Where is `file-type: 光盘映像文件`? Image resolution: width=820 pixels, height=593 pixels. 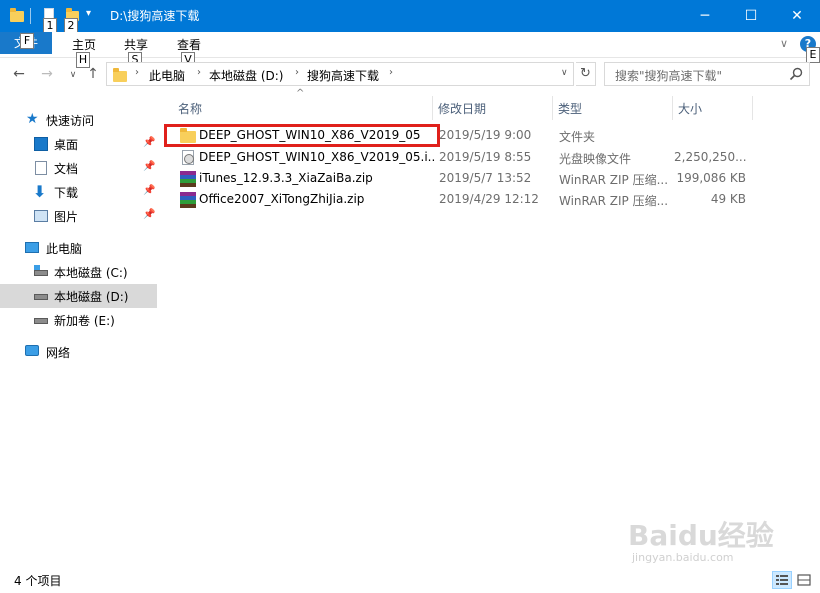 file-type: 光盘映像文件 is located at coordinates (595, 159).